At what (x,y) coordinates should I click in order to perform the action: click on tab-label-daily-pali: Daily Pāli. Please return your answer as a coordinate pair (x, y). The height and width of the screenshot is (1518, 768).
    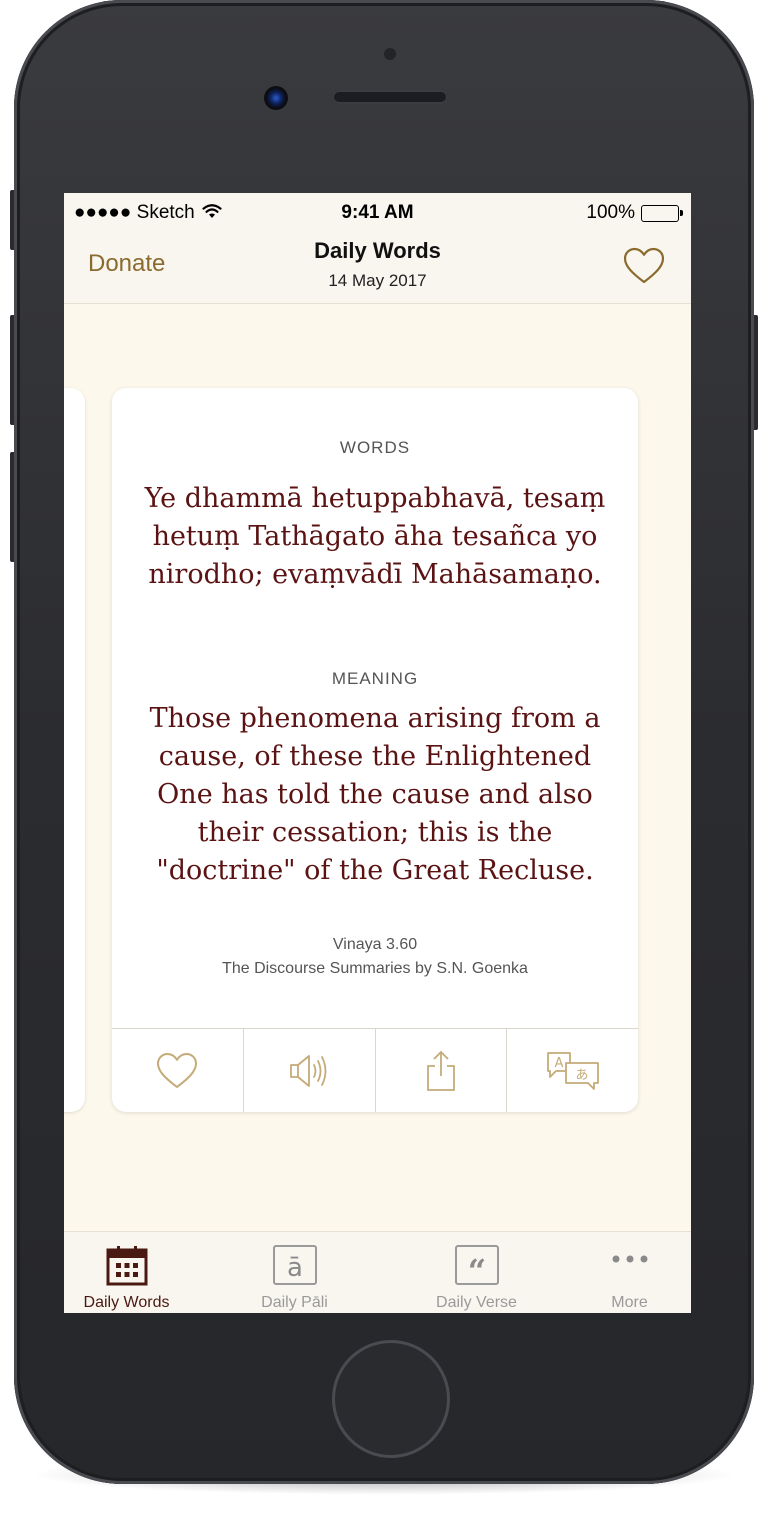
    Looking at the image, I should click on (294, 1302).